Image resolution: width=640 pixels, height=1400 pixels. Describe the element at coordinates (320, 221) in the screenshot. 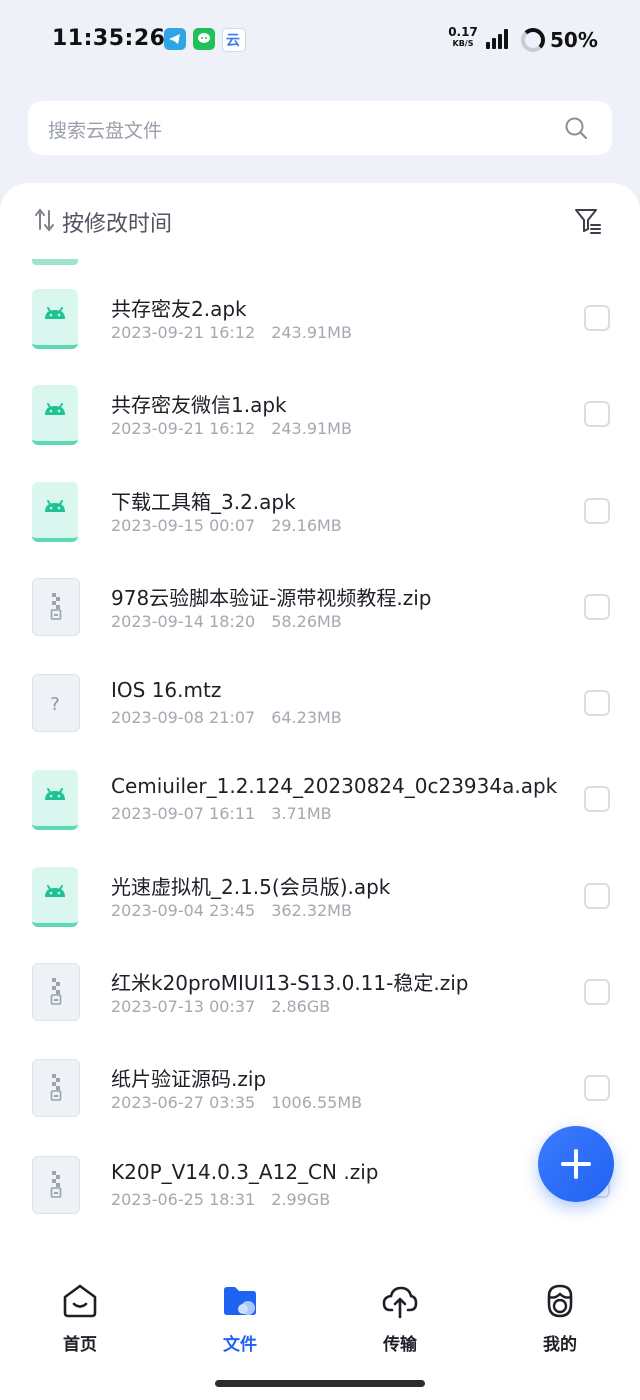

I see `sort-bar: 按修改时间` at that location.